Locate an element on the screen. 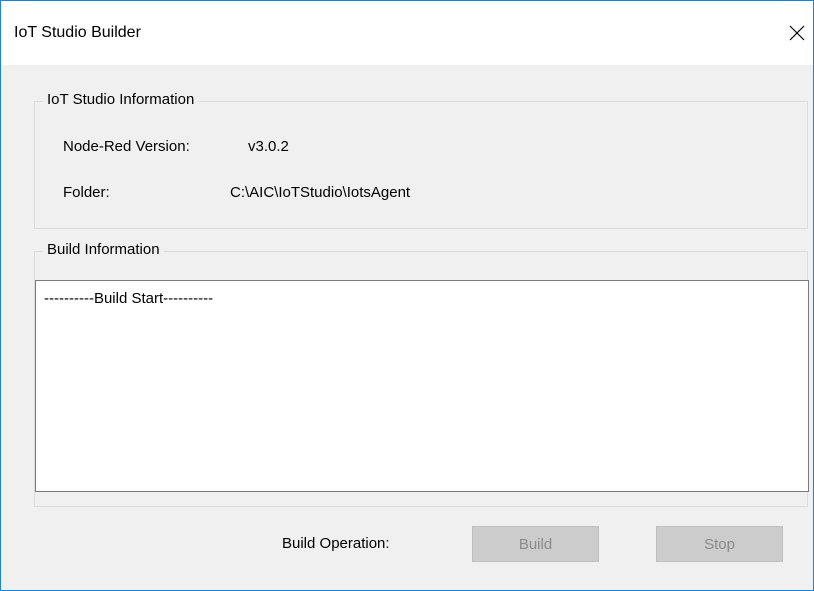 Image resolution: width=814 pixels, height=591 pixels. build-information-legend: Build Information is located at coordinates (103, 249).